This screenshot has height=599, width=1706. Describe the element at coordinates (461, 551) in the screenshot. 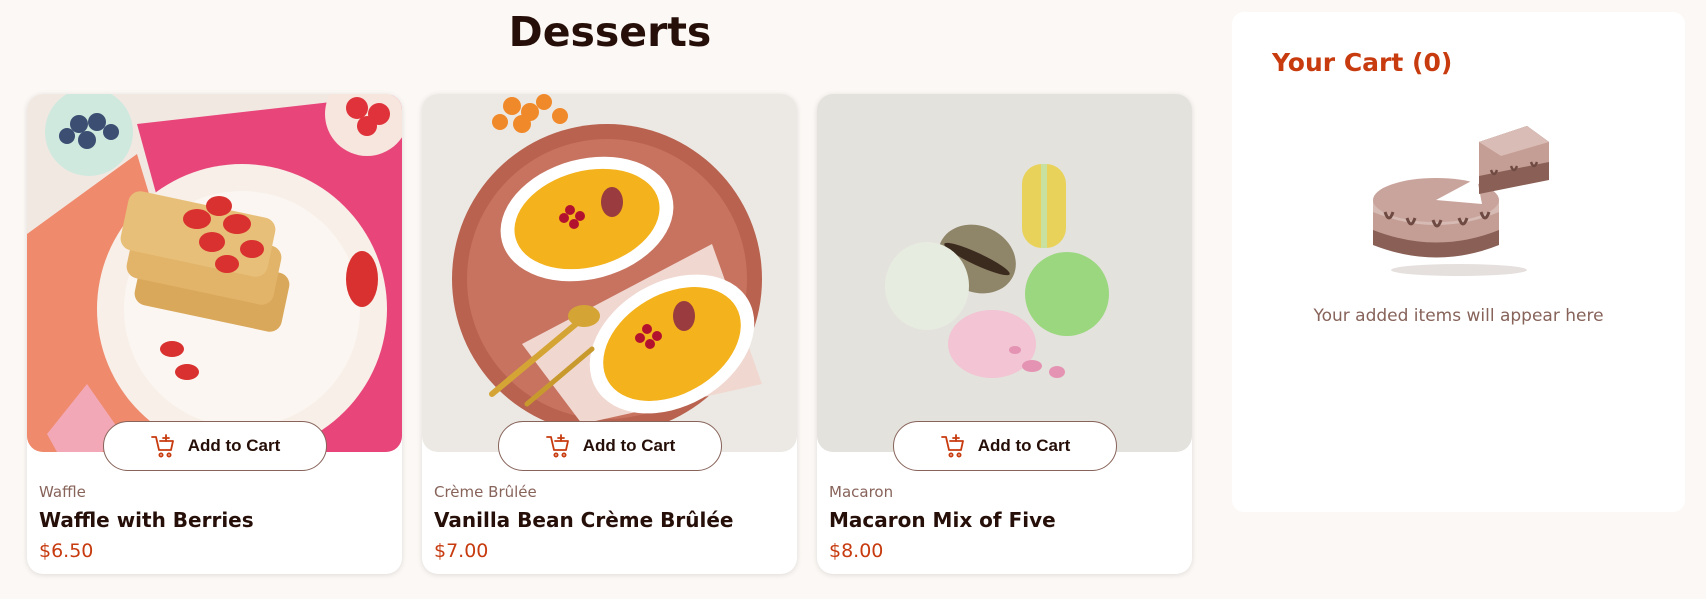

I see `product-price: $7.00` at that location.